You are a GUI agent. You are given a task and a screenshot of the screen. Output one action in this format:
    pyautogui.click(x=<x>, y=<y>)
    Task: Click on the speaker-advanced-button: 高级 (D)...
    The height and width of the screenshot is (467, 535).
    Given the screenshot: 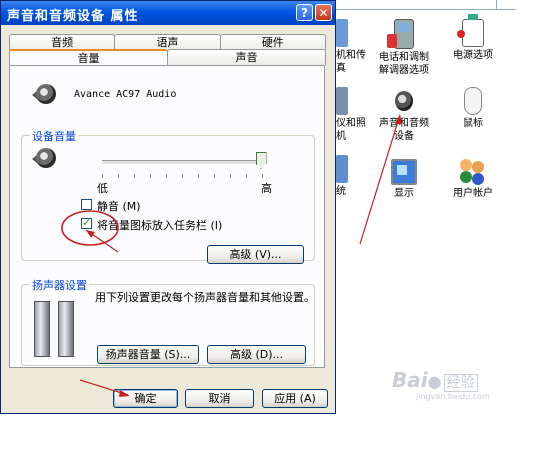 What is the action you would take?
    pyautogui.click(x=256, y=354)
    